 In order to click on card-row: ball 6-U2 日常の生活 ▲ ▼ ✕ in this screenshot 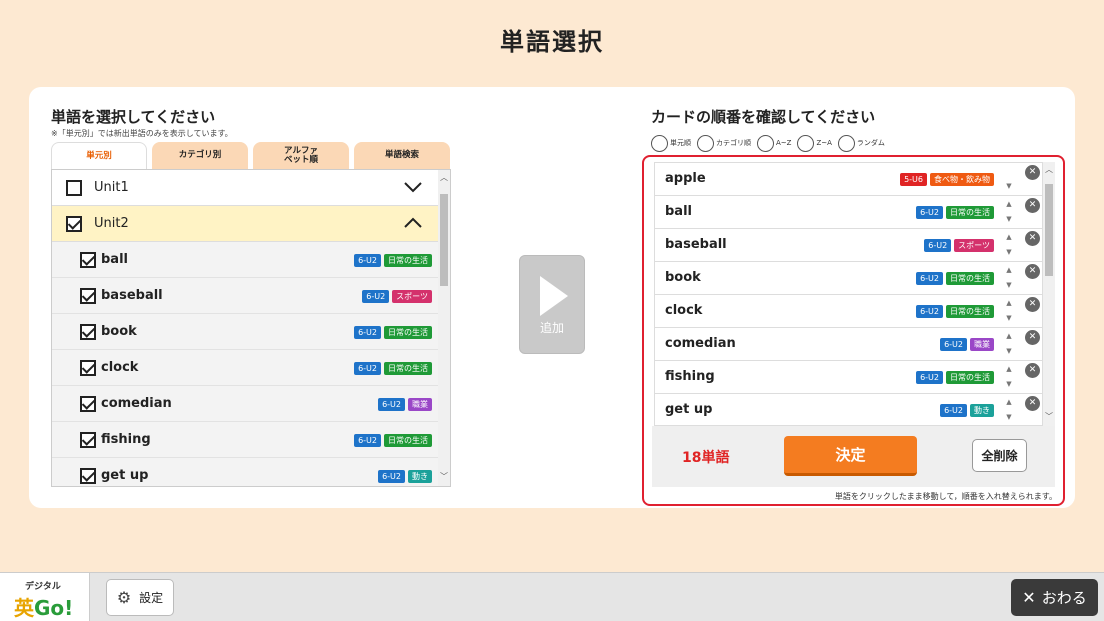, I will do `click(848, 212)`.